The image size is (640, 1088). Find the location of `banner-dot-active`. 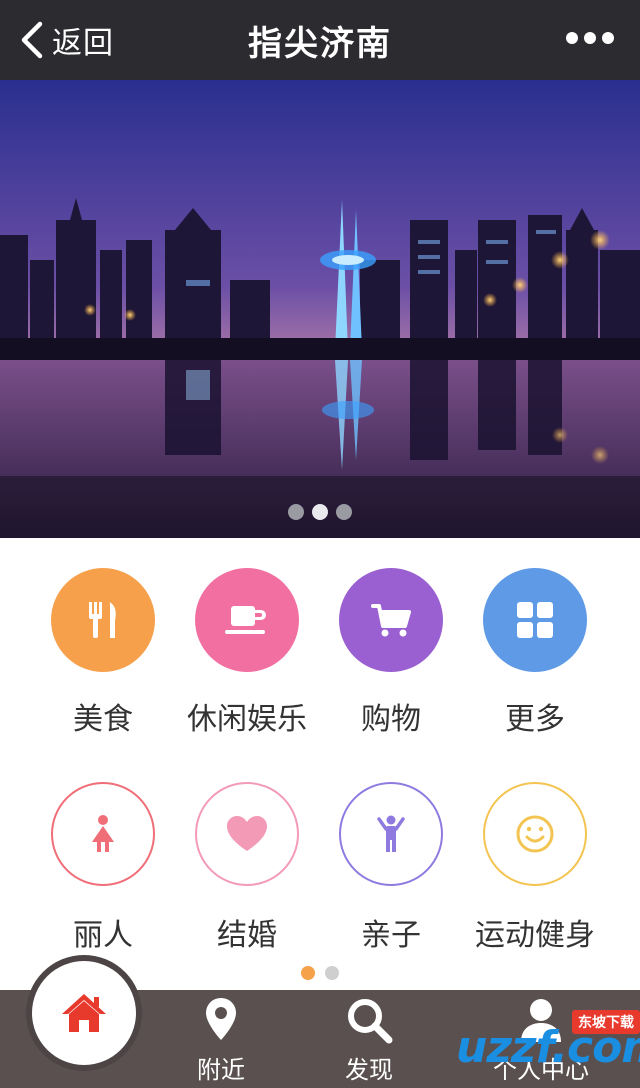

banner-dot-active is located at coordinates (320, 512).